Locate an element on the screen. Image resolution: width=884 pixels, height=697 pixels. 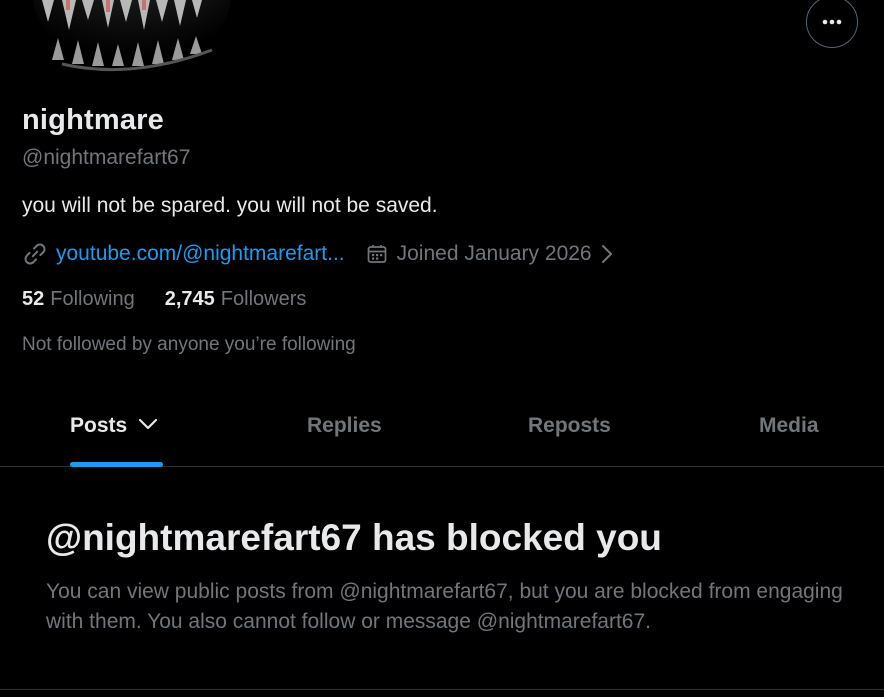
joined-date: Joined January 2026 is located at coordinates (478, 254).